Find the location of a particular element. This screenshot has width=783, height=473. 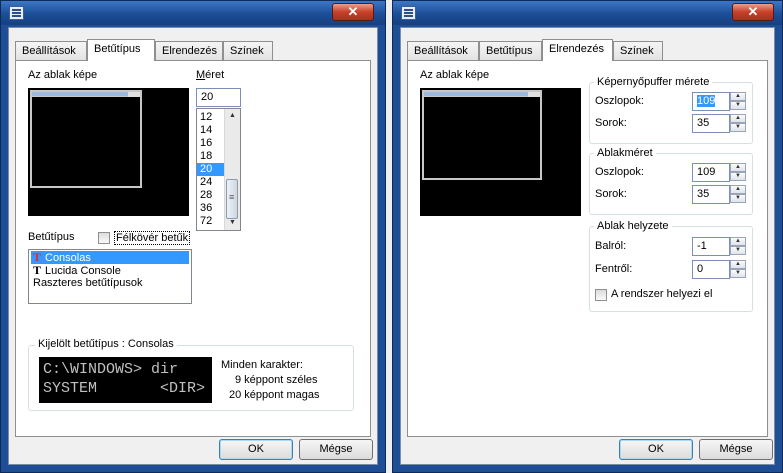

left-stepper: ▲ ▼ is located at coordinates (738, 246).